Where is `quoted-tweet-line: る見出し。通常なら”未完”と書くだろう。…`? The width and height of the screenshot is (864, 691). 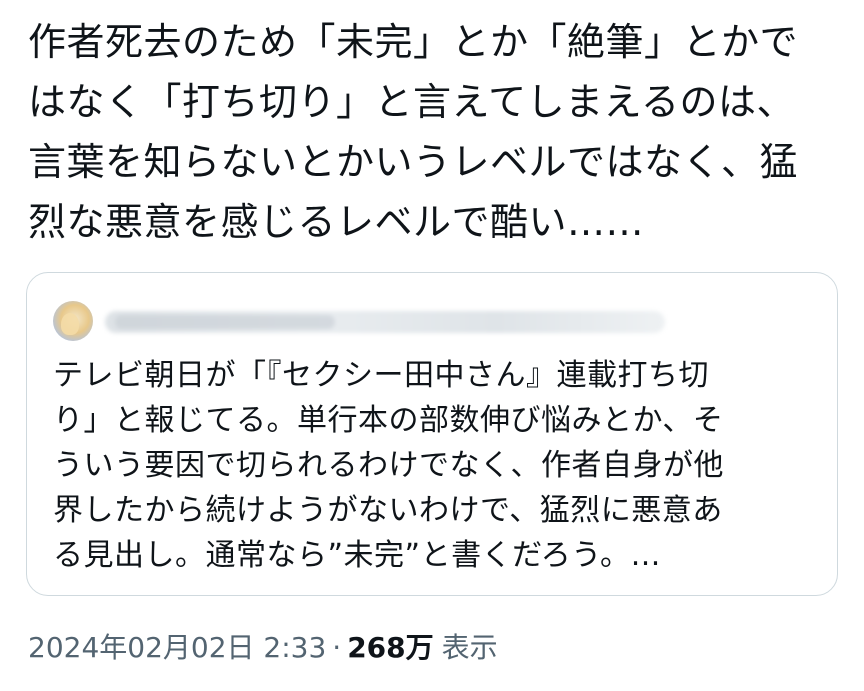
quoted-tweet-line: る見出し。通常なら”未完”と書くだろう。… is located at coordinates (357, 555).